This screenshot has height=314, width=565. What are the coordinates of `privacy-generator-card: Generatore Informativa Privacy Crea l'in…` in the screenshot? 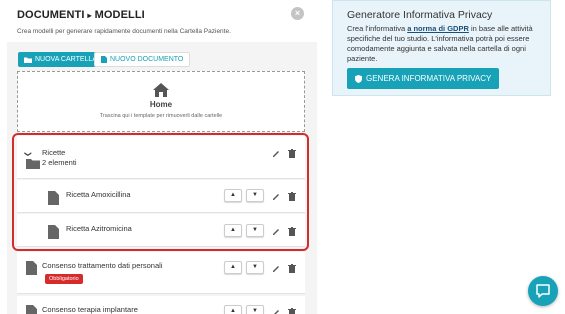 It's located at (441, 48).